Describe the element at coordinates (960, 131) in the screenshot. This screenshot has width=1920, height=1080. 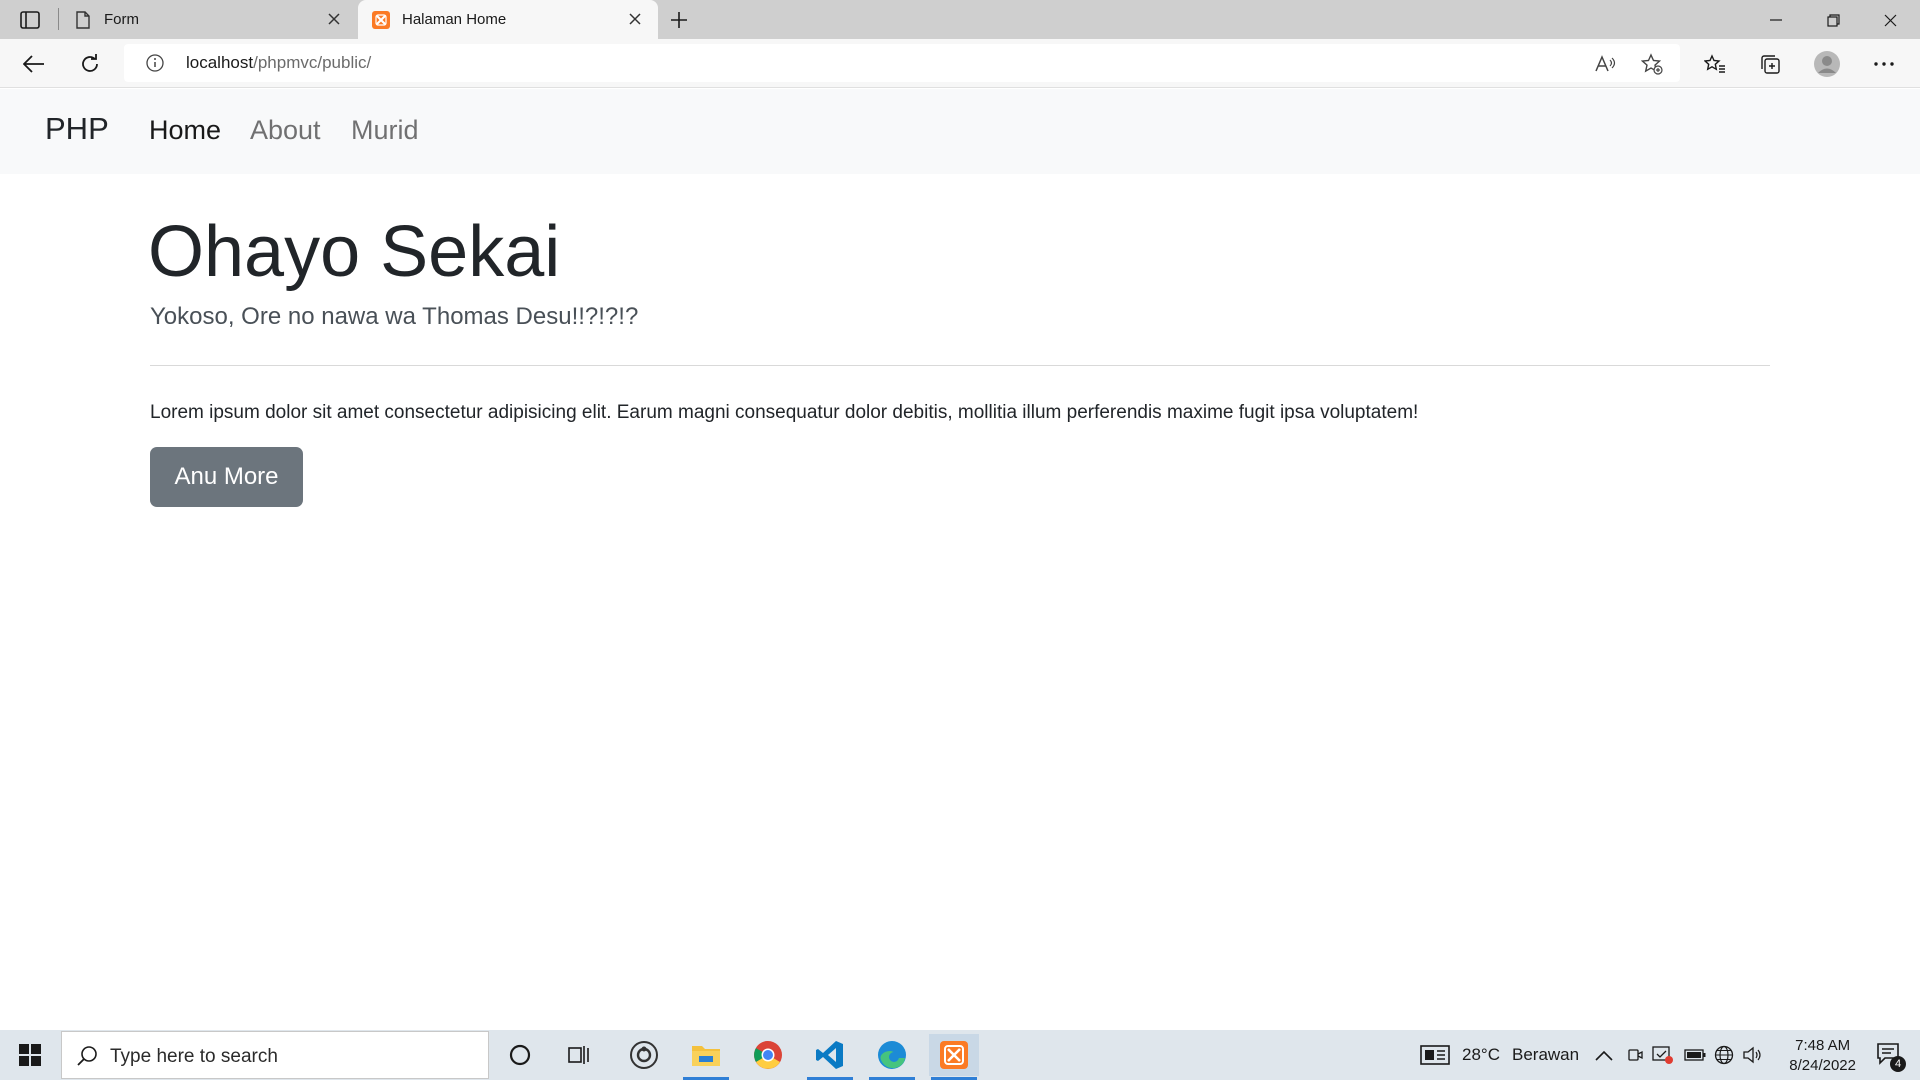
I see `site-navbar: PHP Home About Murid` at that location.